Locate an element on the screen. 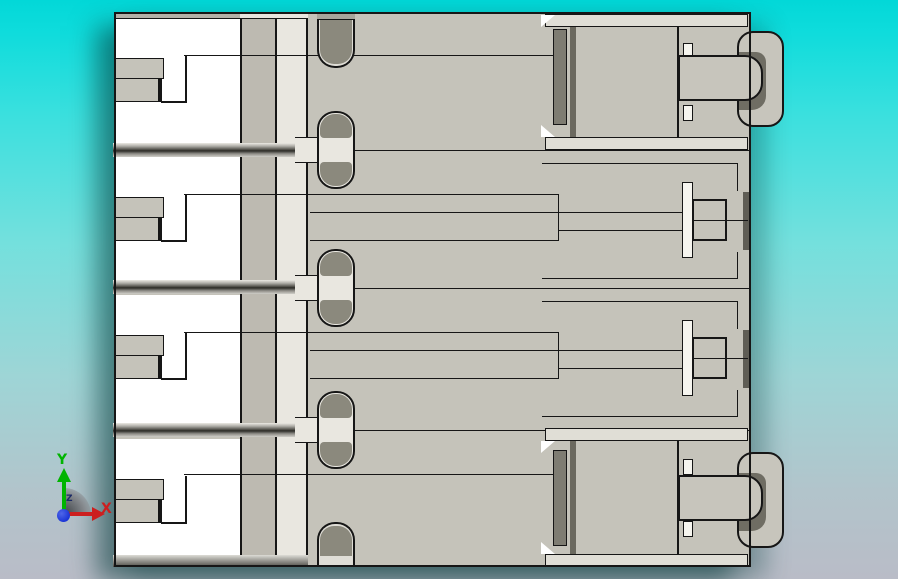 The width and height of the screenshot is (898, 579). cavity-3-chamber is located at coordinates (177, 360).